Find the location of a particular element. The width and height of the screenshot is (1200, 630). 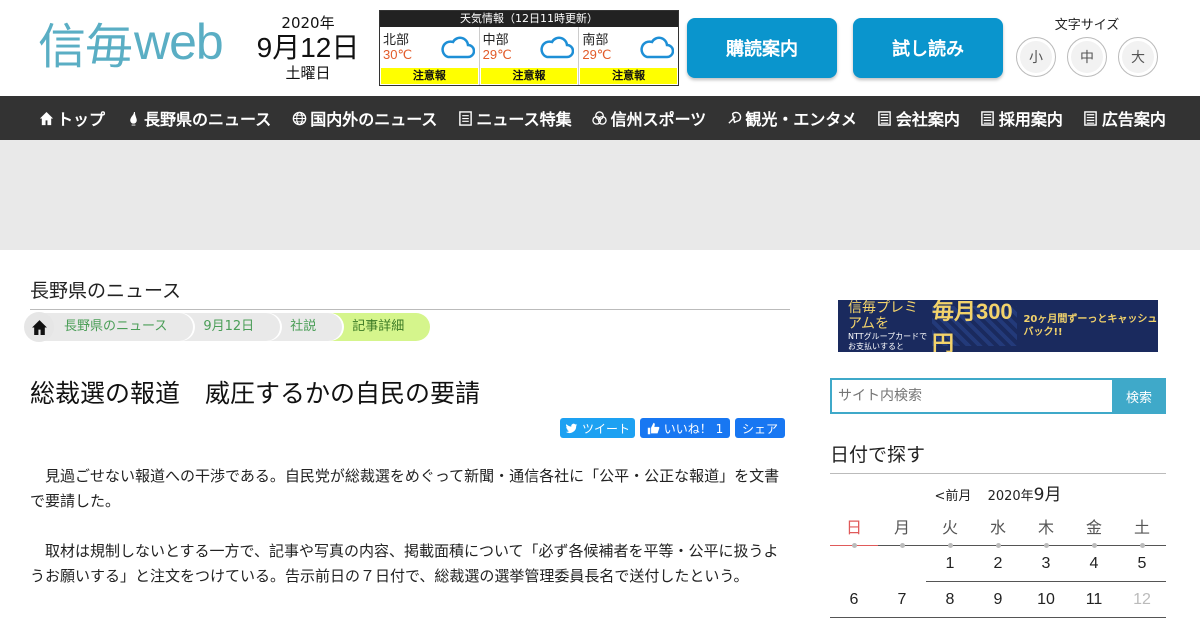

nav-item-company: 会社案内 is located at coordinates (918, 118).